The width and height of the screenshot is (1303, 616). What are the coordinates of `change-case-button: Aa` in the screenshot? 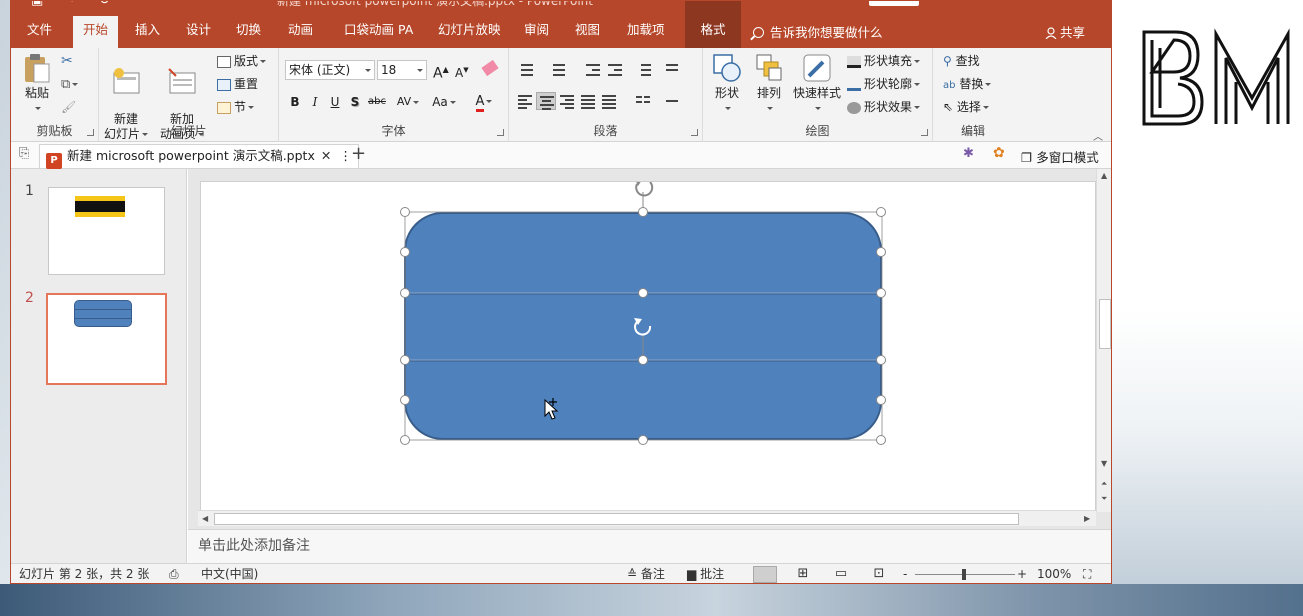 It's located at (444, 102).